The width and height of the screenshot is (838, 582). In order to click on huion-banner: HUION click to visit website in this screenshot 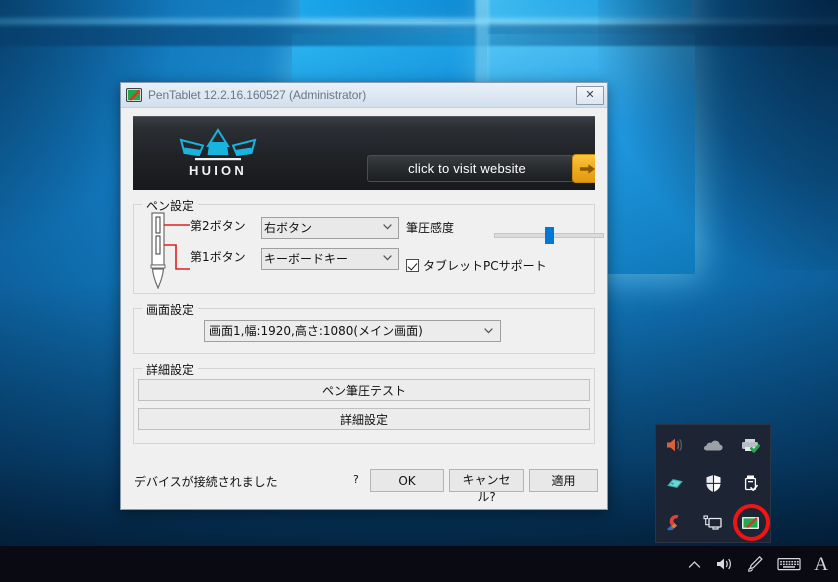, I will do `click(364, 153)`.